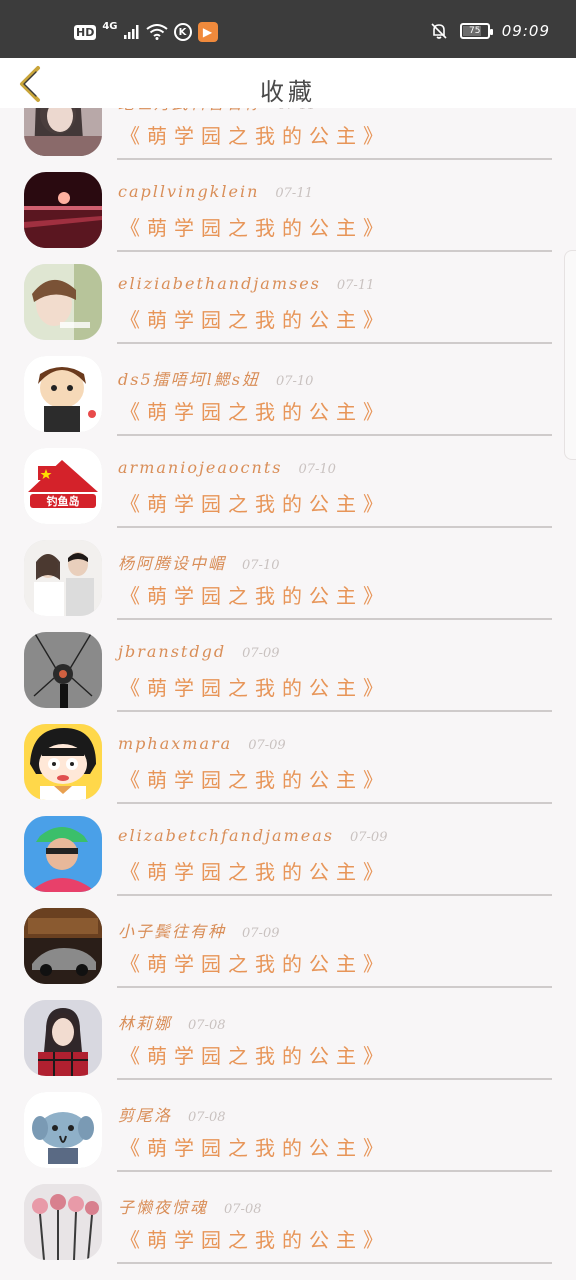 Image resolution: width=576 pixels, height=1280 pixels. I want to click on username: 子懒夜惊魂, so click(163, 1206).